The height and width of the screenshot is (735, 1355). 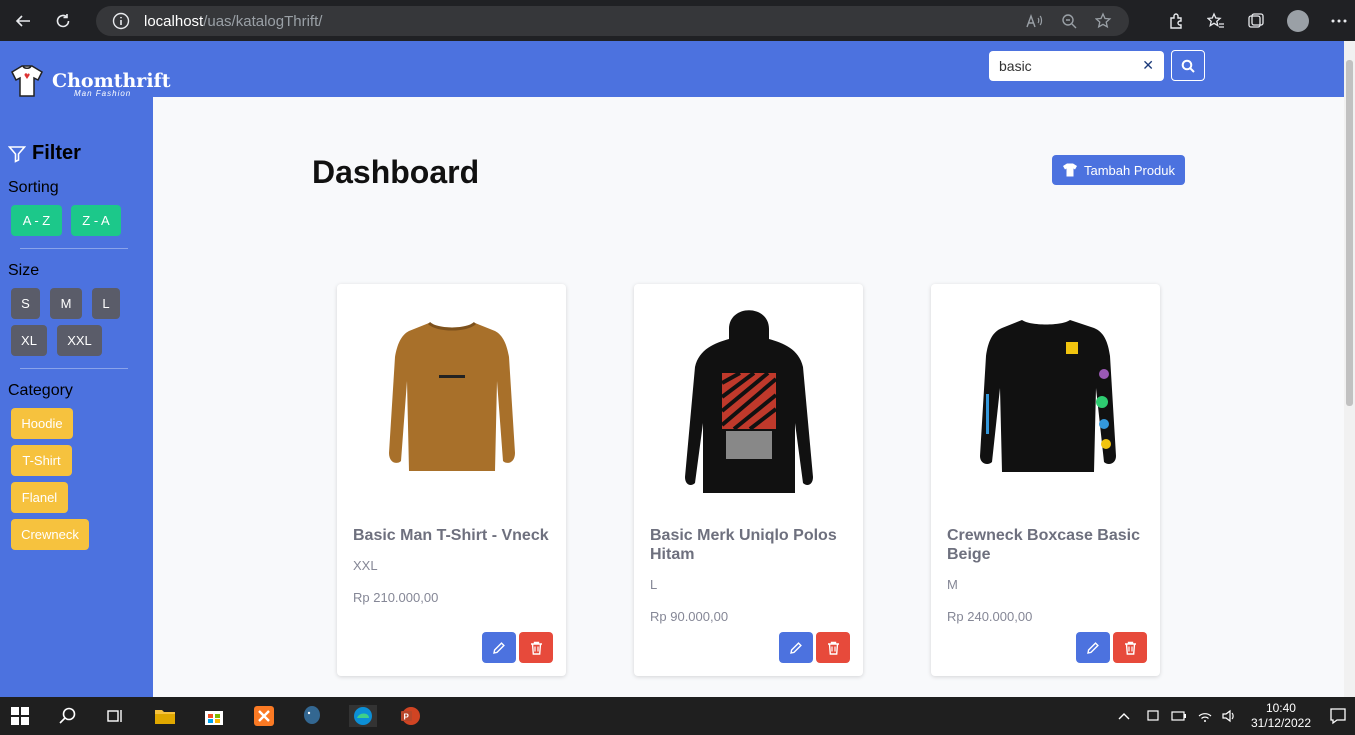 What do you see at coordinates (677, 716) in the screenshot?
I see `taskbar: P 10:40 31/12/2022` at bounding box center [677, 716].